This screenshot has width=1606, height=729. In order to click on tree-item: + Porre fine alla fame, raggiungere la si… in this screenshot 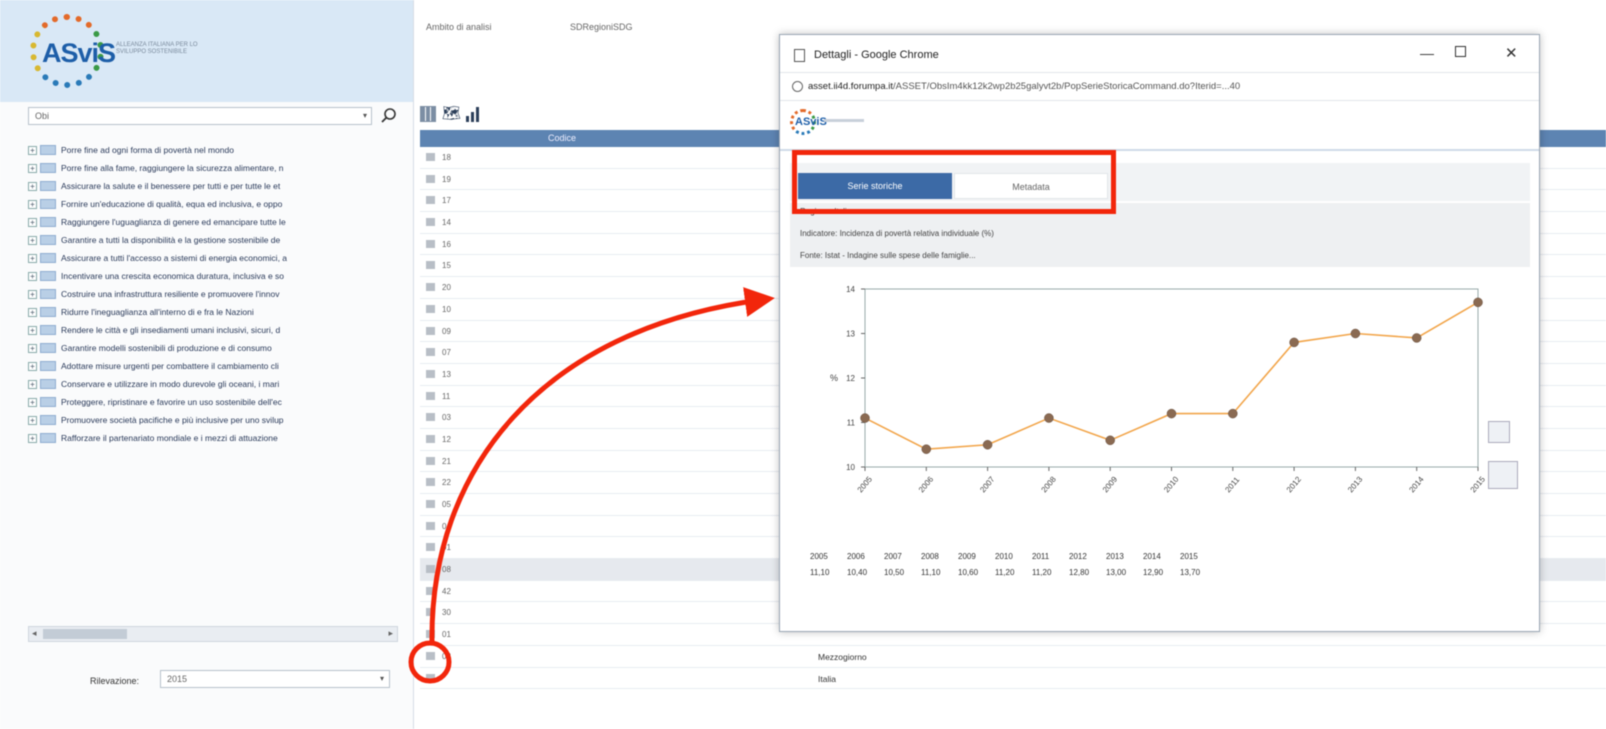, I will do `click(218, 168)`.